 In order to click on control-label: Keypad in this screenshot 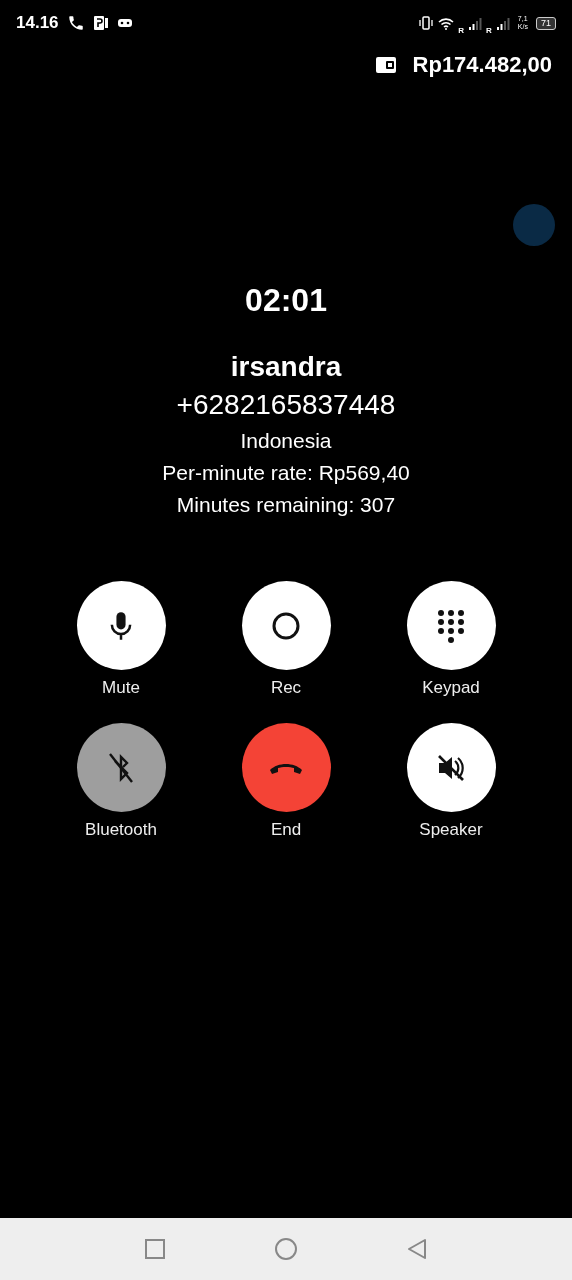, I will do `click(451, 688)`.